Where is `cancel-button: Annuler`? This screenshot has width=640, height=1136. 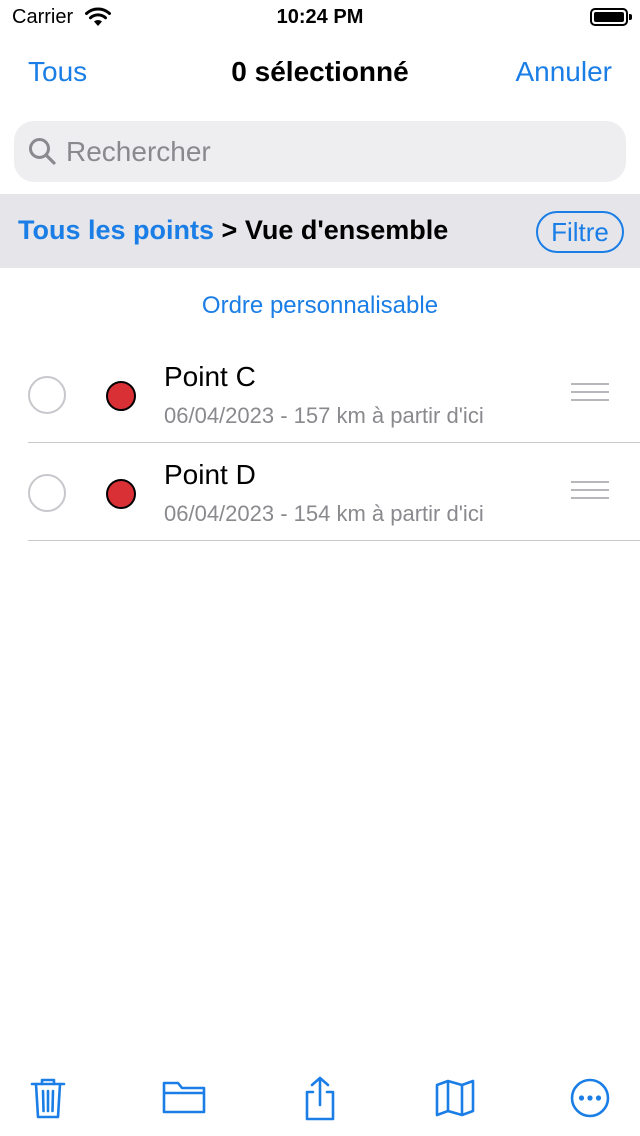 cancel-button: Annuler is located at coordinates (563, 72).